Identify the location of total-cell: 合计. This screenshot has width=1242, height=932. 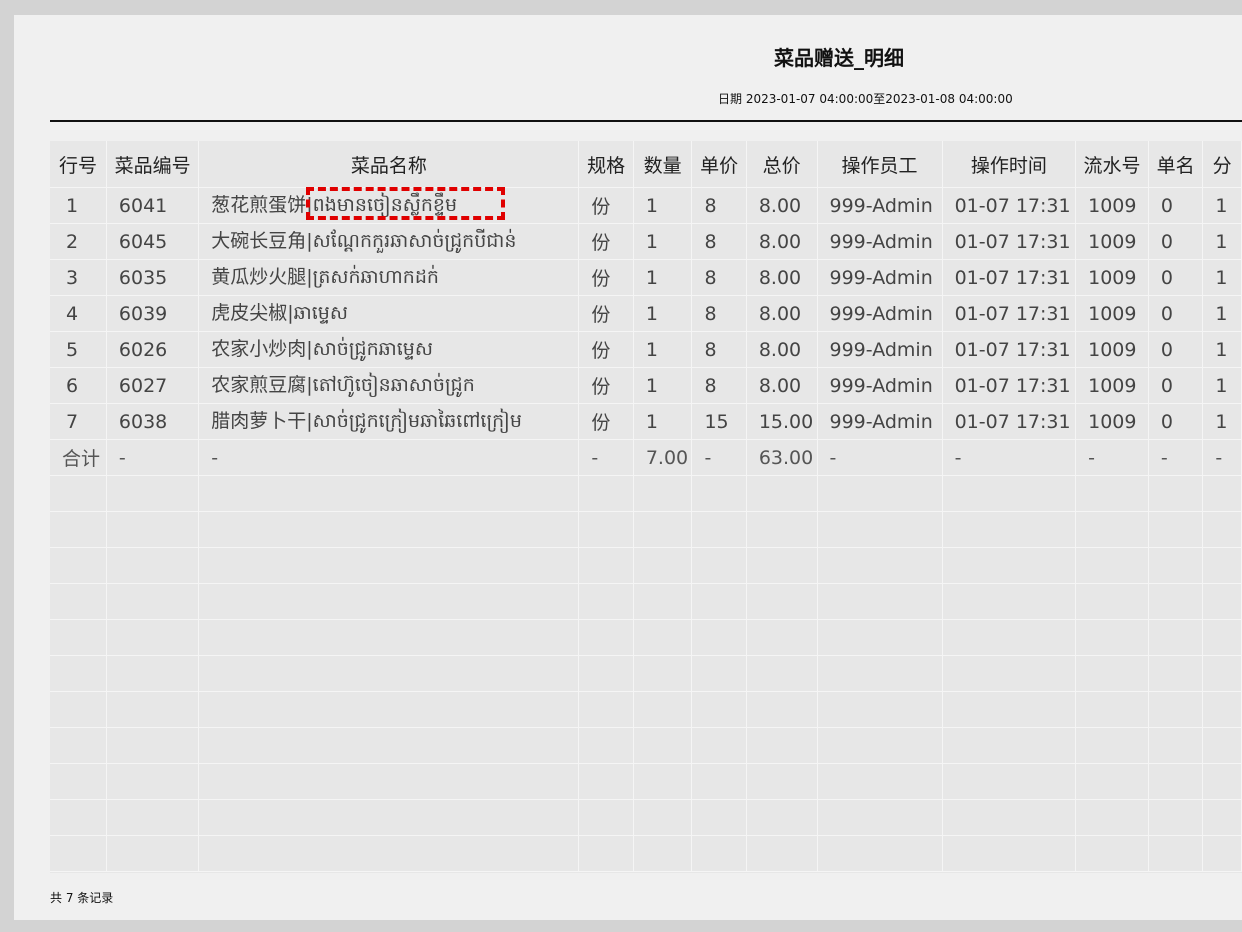
(78, 457).